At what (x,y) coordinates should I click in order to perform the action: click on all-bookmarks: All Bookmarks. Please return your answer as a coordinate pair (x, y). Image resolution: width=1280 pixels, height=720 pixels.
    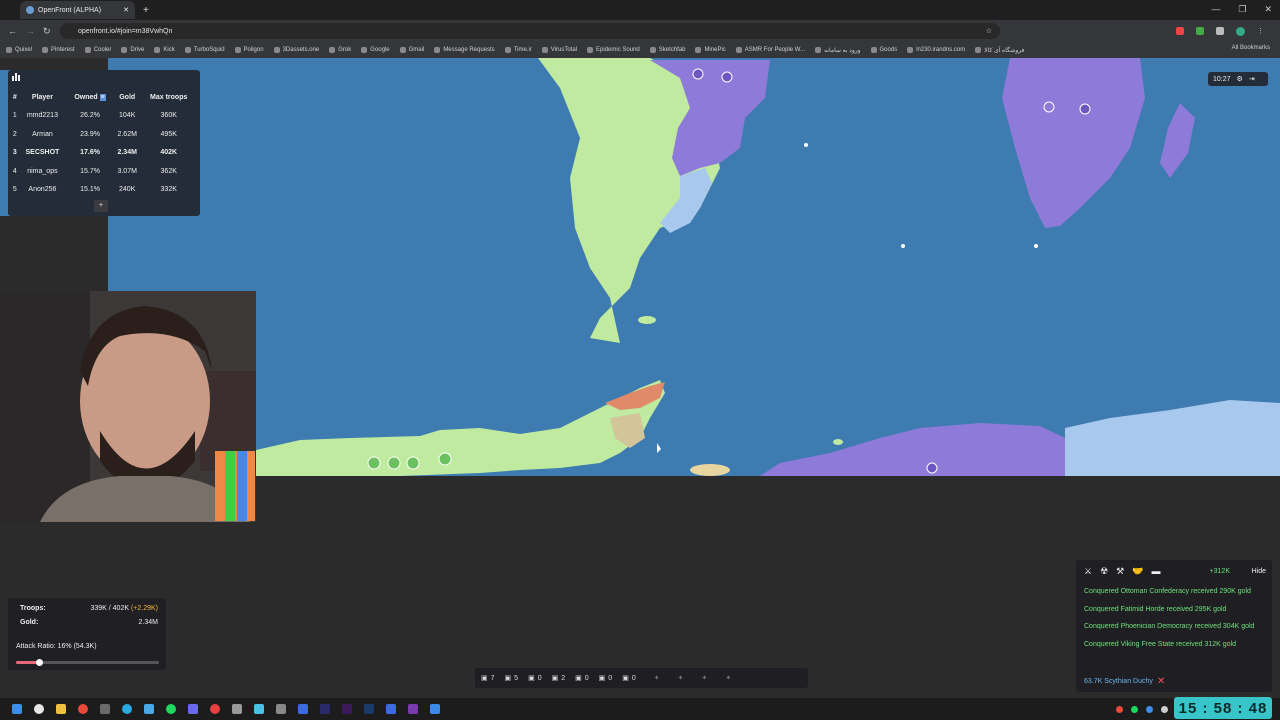
    Looking at the image, I should click on (1251, 48).